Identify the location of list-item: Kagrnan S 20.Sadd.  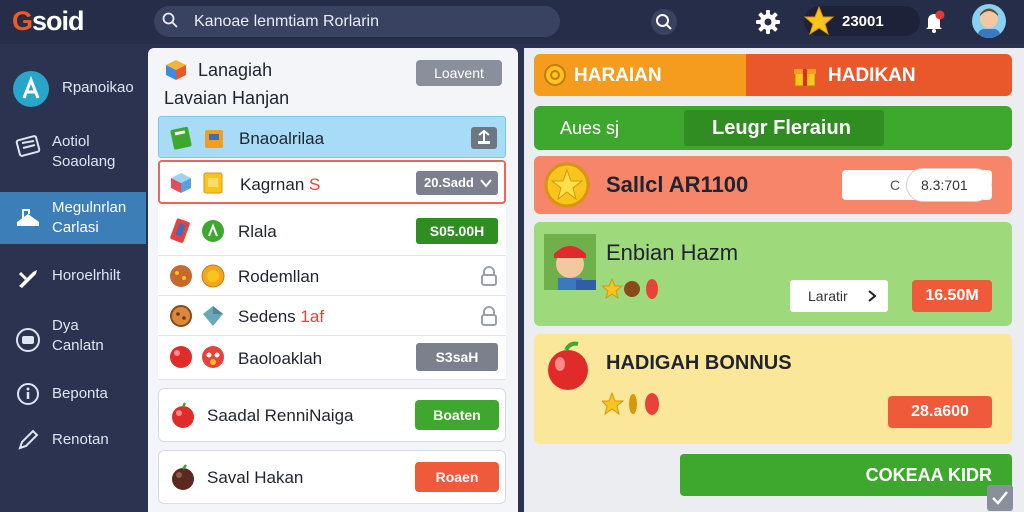
(332, 182).